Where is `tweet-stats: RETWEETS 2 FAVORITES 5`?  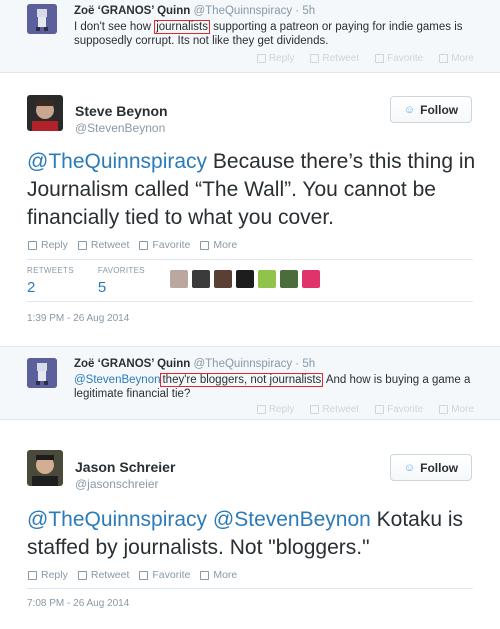 tweet-stats: RETWEETS 2 FAVORITES 5 is located at coordinates (98, 281).